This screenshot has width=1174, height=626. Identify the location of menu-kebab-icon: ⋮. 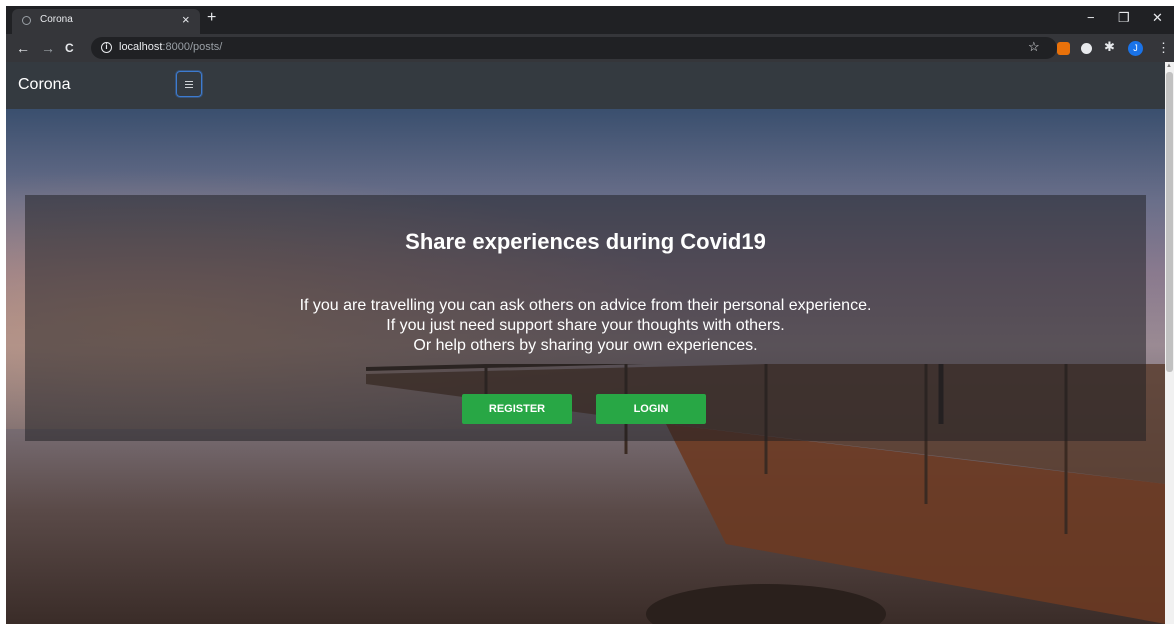
(1163, 48).